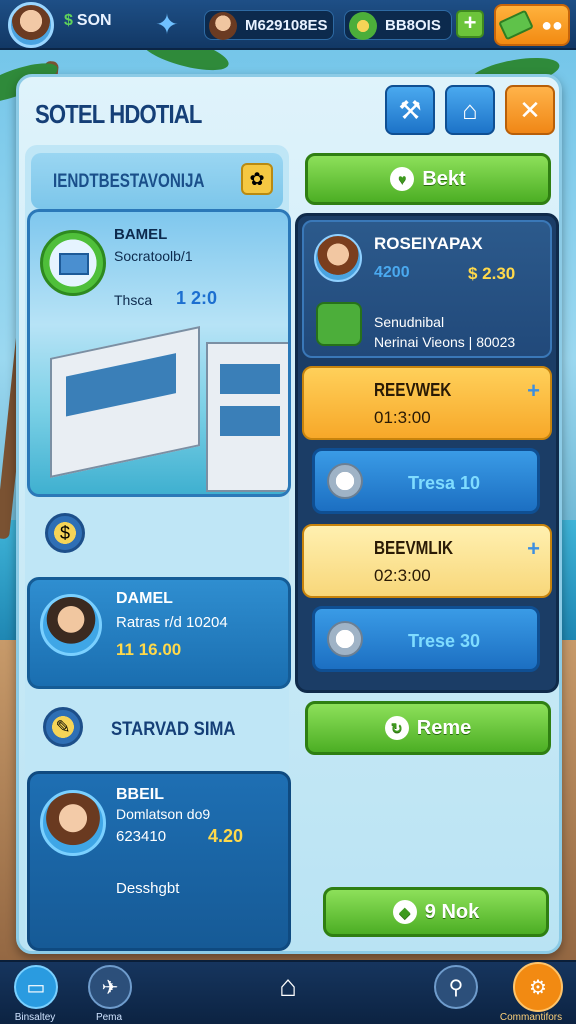  Describe the element at coordinates (531, 1017) in the screenshot. I see `nav-label-commantifors: Commantifors` at that location.